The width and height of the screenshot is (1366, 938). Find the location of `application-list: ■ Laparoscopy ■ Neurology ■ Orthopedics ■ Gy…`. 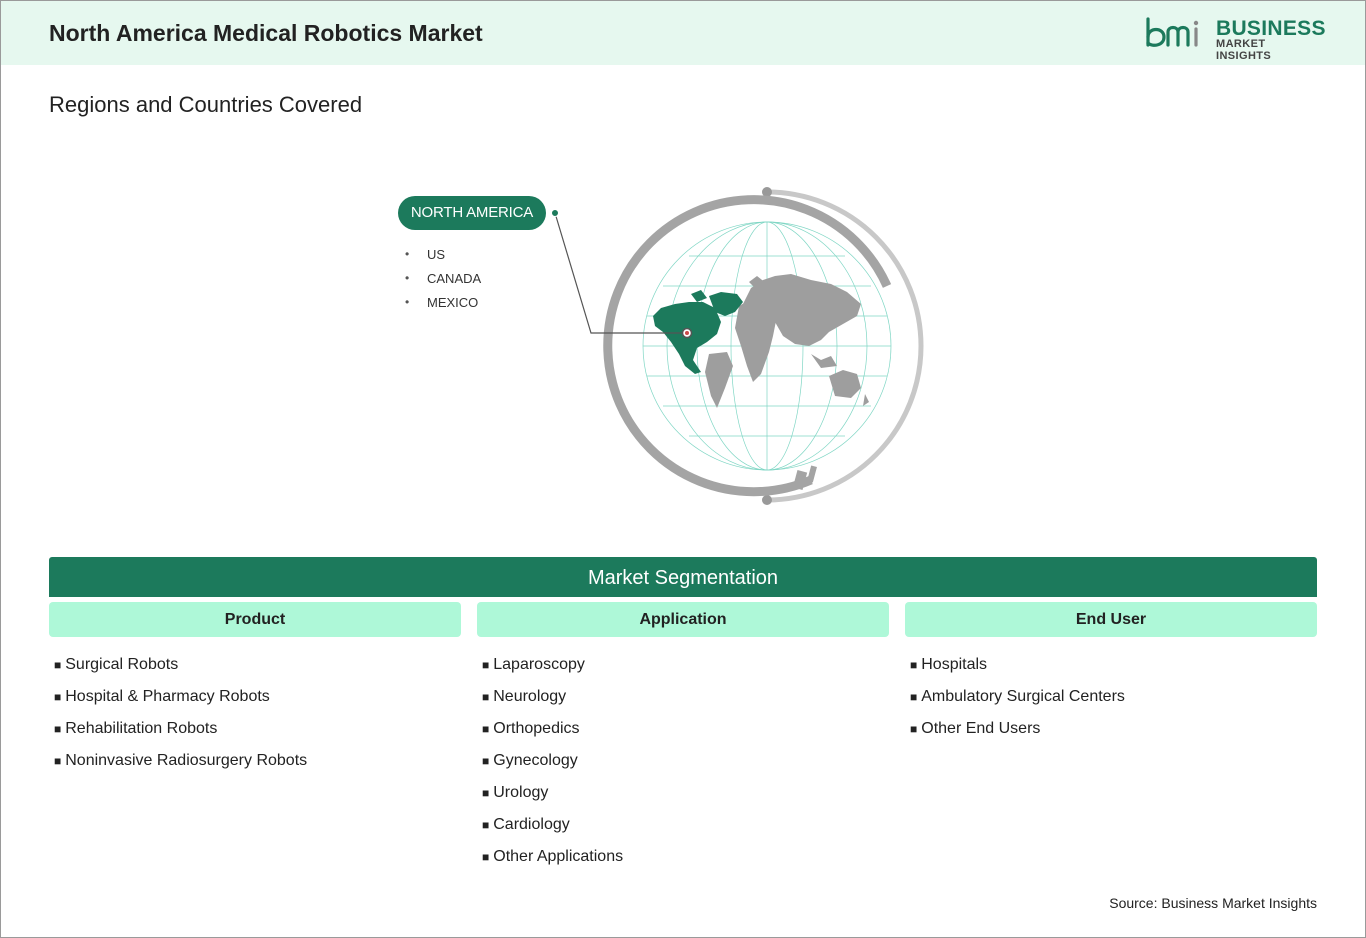

application-list: ■ Laparoscopy ■ Neurology ■ Orthopedics ■ Gy… is located at coordinates (552, 768).